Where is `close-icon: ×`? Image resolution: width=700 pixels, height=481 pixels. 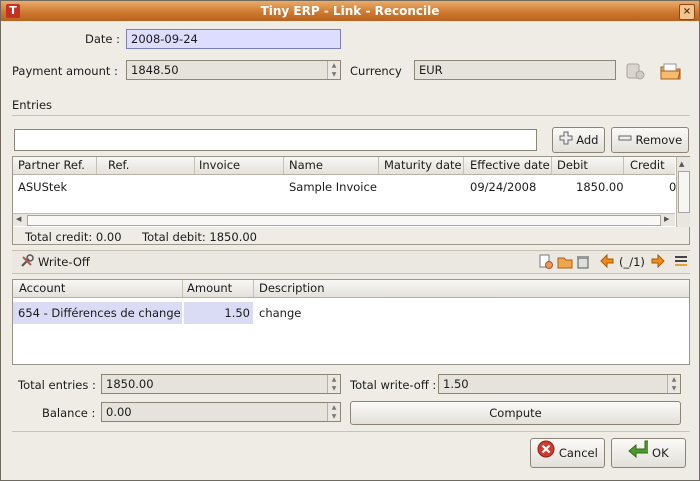
close-icon: × is located at coordinates (687, 12).